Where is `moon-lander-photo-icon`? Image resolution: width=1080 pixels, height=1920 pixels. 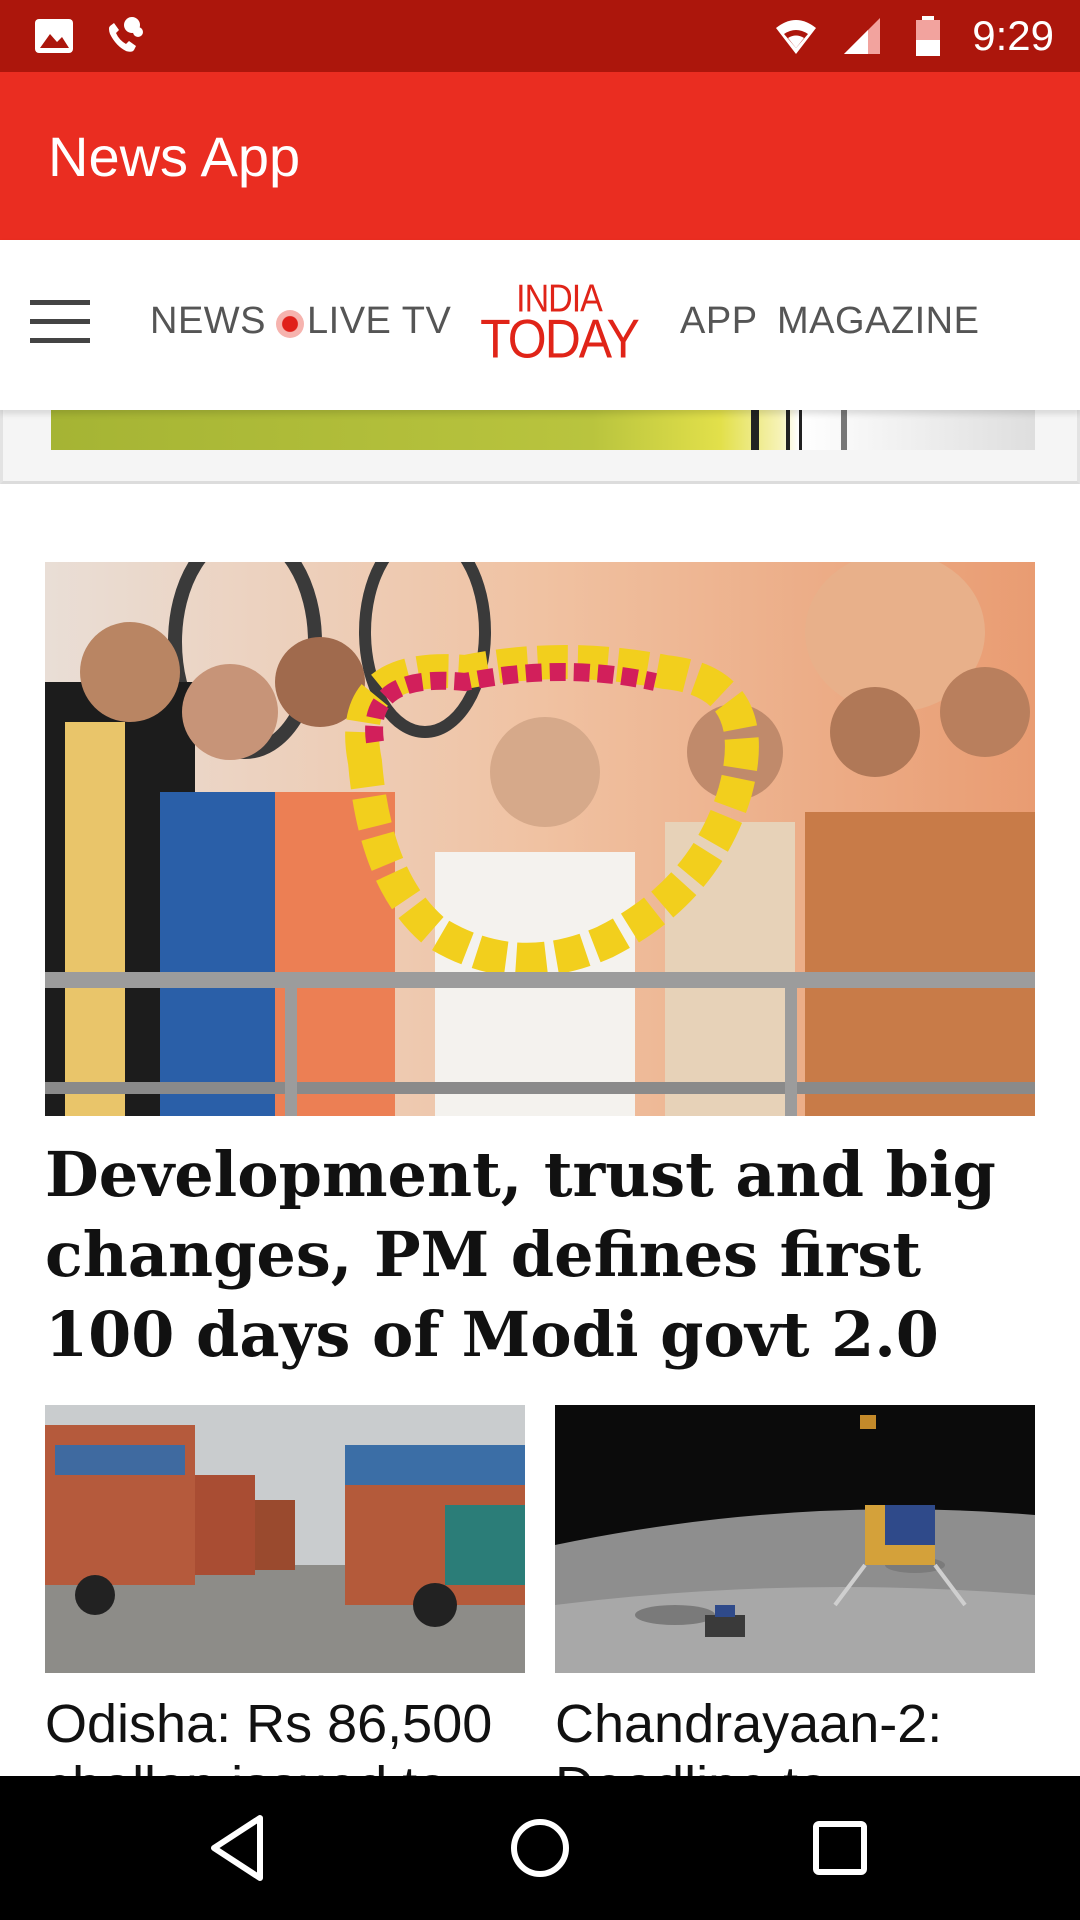
moon-lander-photo-icon is located at coordinates (795, 1539).